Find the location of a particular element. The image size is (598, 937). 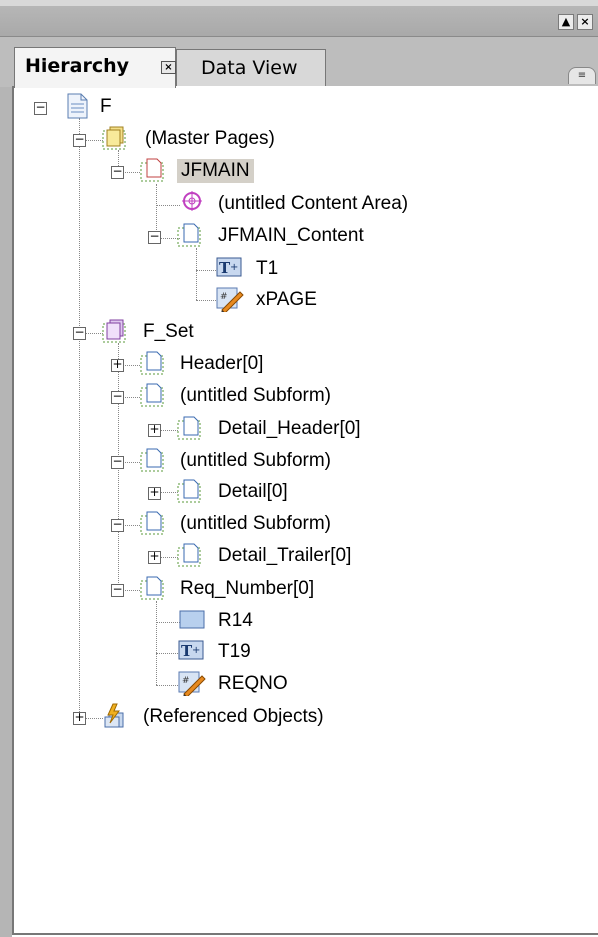

node-label: F is located at coordinates (106, 106).